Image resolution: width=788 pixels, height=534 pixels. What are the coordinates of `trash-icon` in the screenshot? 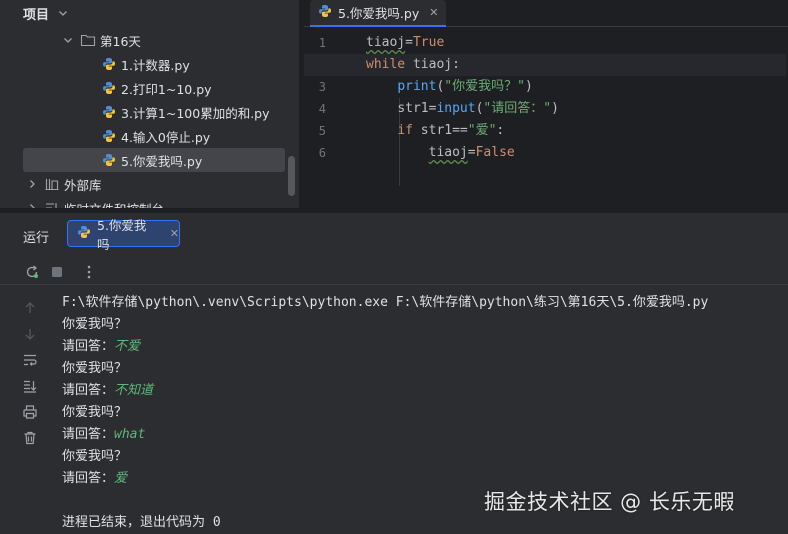 It's located at (30, 438).